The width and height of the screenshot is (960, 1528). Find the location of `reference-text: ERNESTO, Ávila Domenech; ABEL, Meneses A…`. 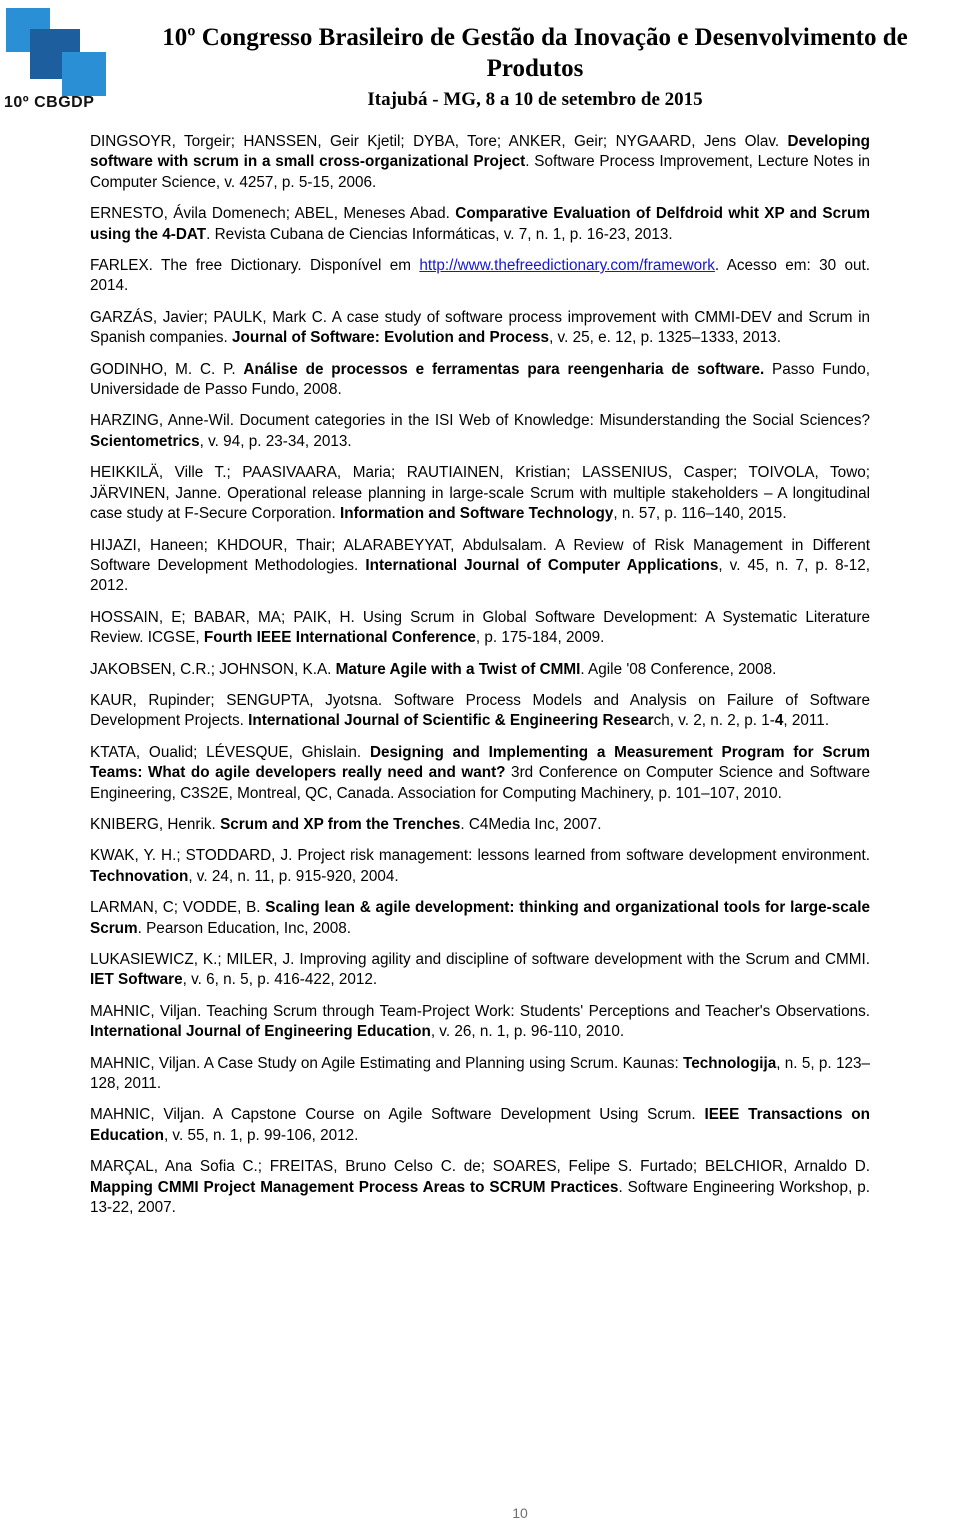

reference-text: ERNESTO, Ávila Domenech; ABEL, Meneses A… is located at coordinates (273, 214).